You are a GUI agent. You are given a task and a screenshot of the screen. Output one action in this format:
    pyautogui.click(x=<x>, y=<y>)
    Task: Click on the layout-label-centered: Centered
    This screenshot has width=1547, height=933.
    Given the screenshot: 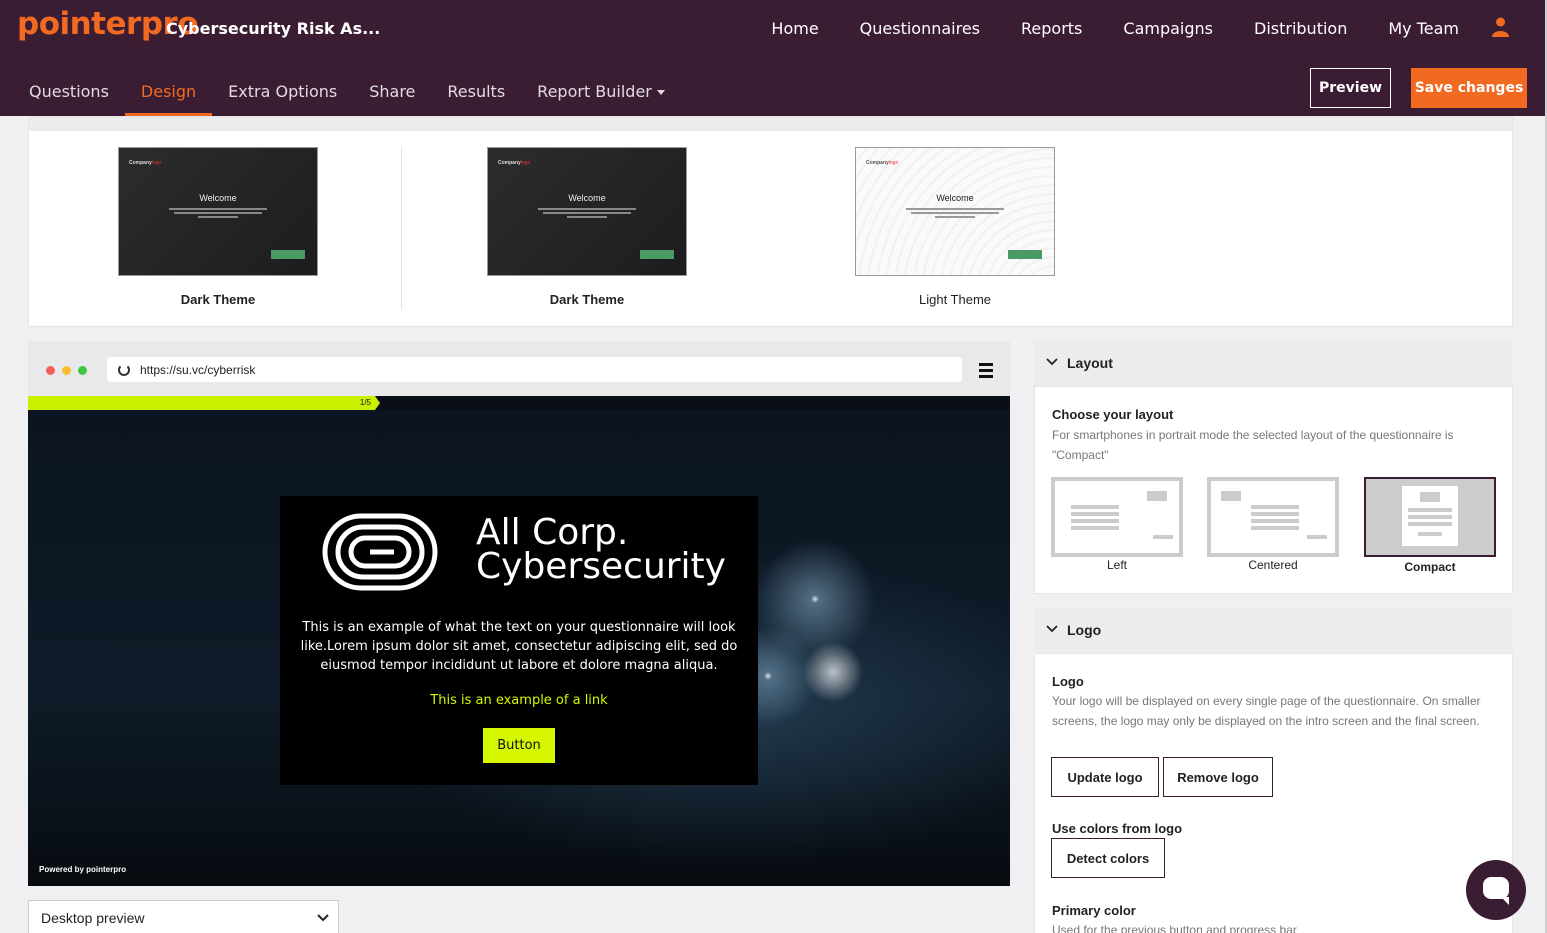 What is the action you would take?
    pyautogui.click(x=1273, y=565)
    